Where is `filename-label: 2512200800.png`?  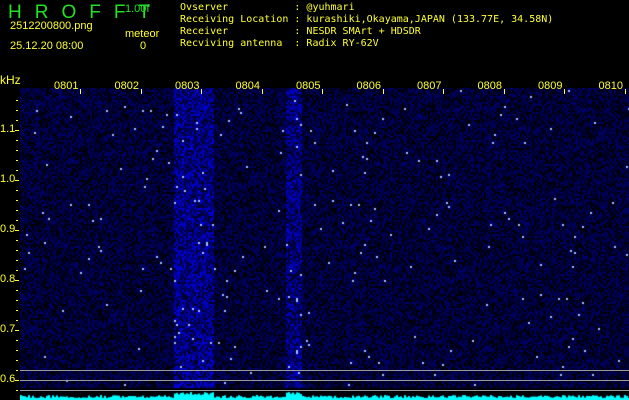 filename-label: 2512200800.png is located at coordinates (51, 26).